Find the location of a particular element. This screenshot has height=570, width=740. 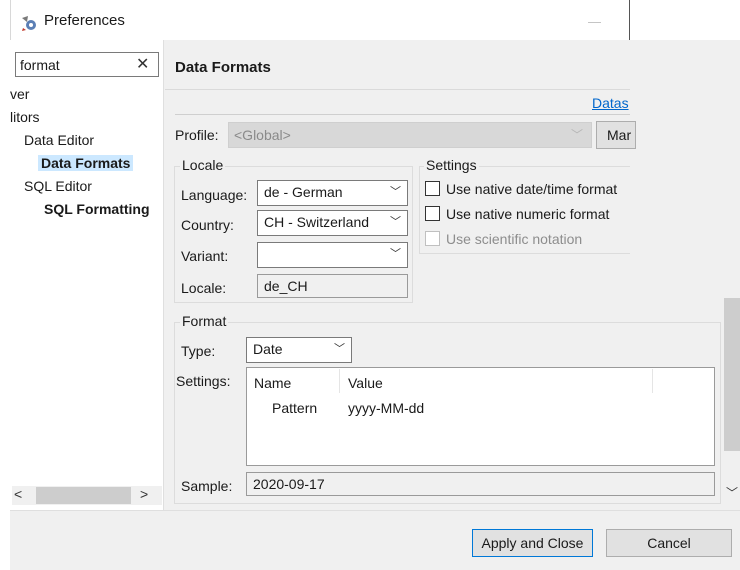

native-numeric-label: Use native numeric format is located at coordinates (527, 214).